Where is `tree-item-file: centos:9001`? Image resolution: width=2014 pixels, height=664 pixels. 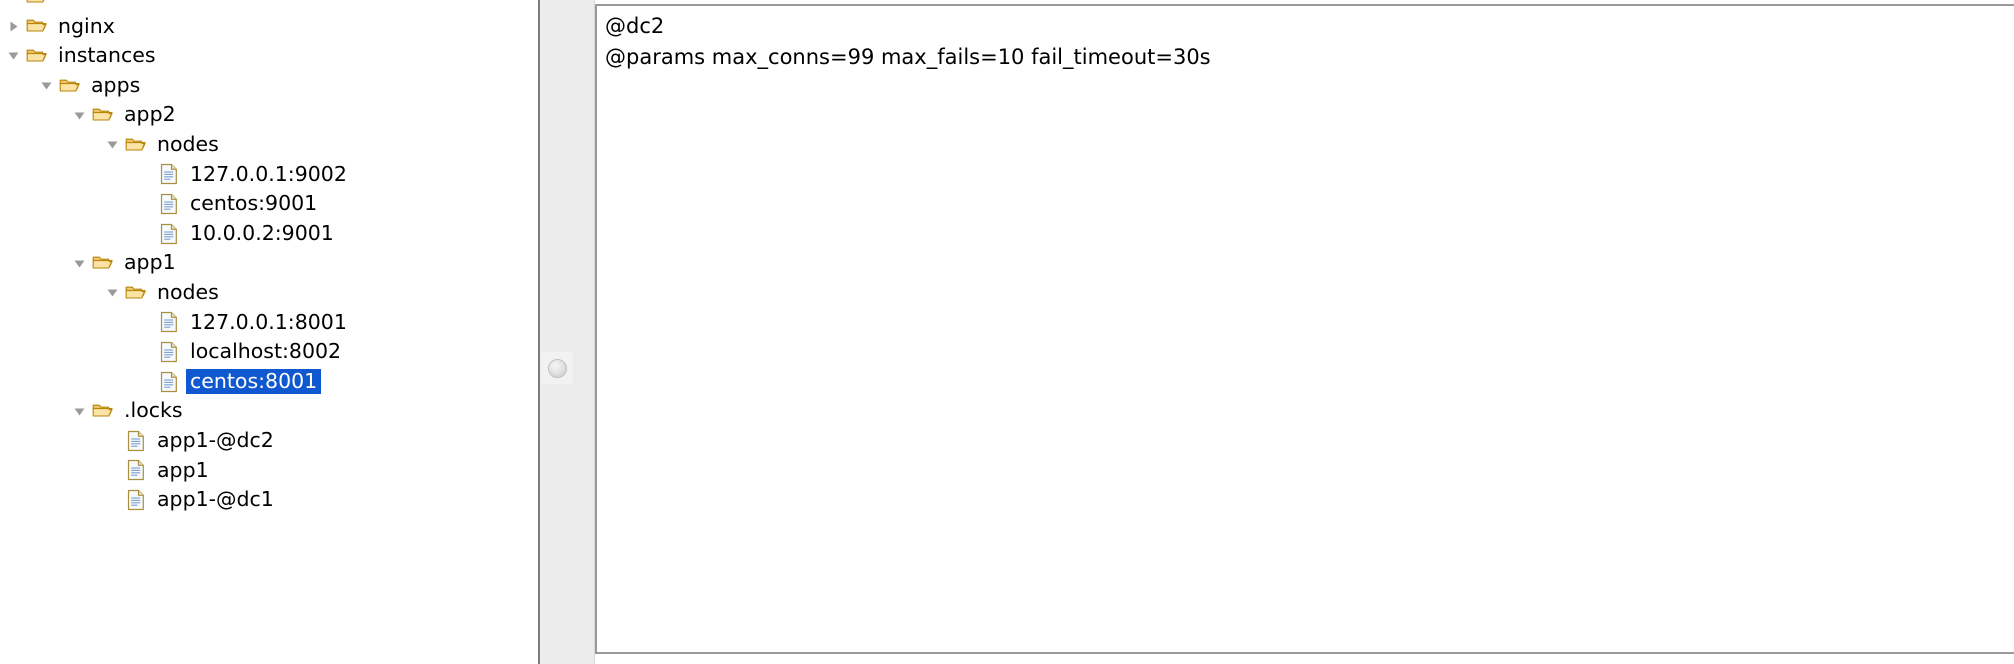
tree-item-file: centos:9001 is located at coordinates (269, 204).